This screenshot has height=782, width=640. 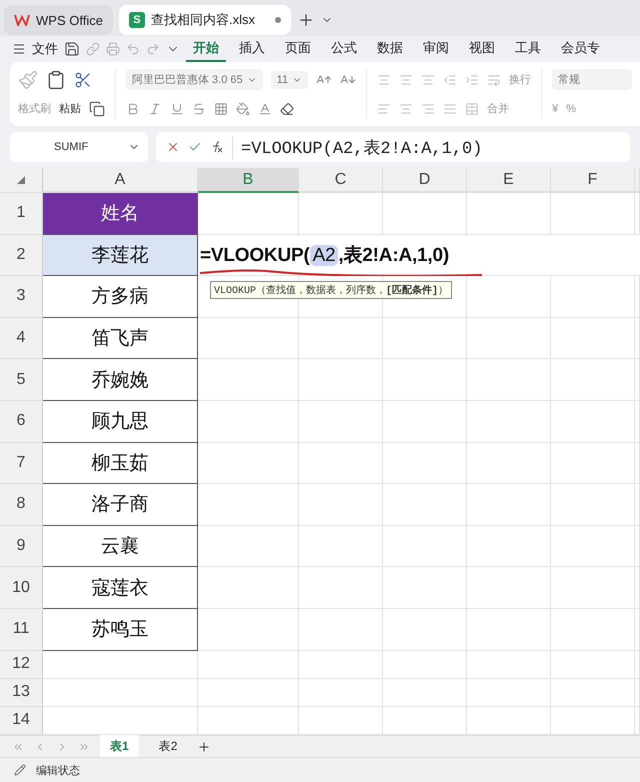 What do you see at coordinates (153, 49) in the screenshot?
I see `redo-icon` at bounding box center [153, 49].